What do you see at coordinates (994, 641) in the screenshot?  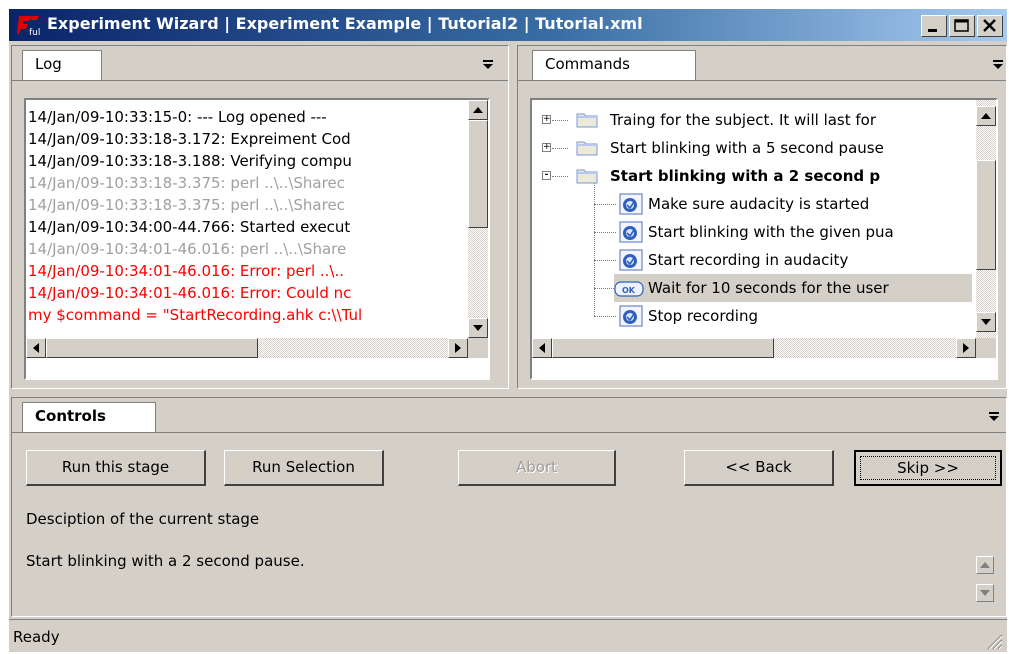 I see `resize-grip-icon` at bounding box center [994, 641].